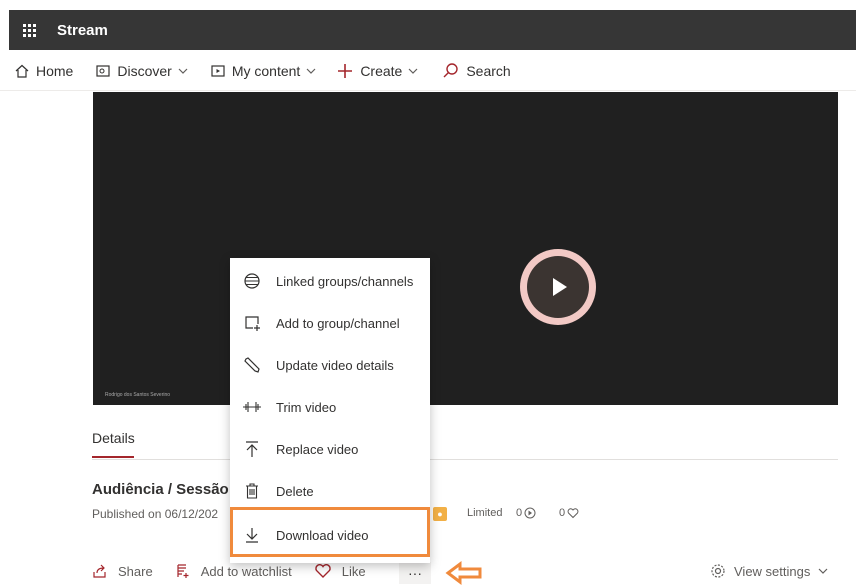 The height and width of the screenshot is (586, 856). I want to click on upload-icon, so click(252, 449).